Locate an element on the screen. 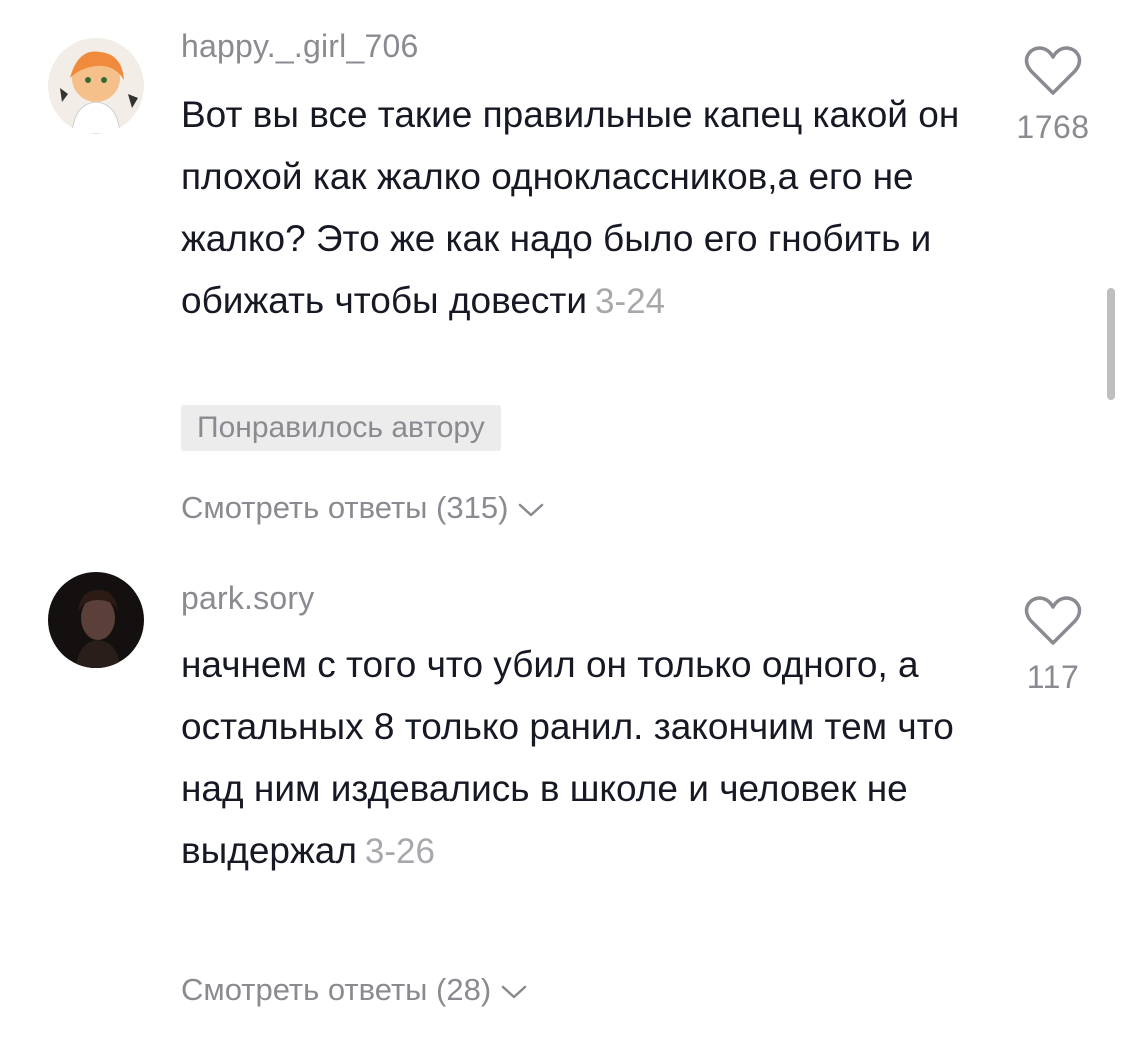 This screenshot has width=1125, height=1040. view-replies-button: Смотреть ответы (315) is located at coordinates (362, 508).